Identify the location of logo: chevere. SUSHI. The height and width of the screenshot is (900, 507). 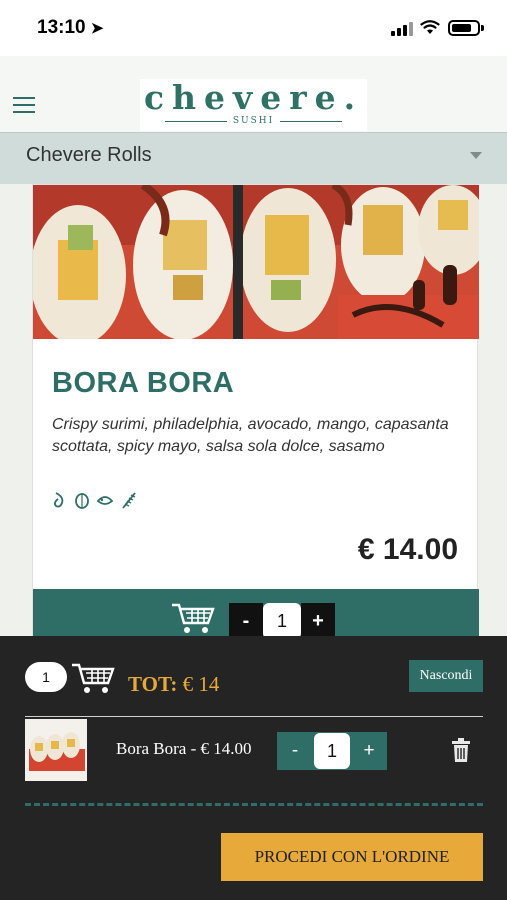
(253, 105).